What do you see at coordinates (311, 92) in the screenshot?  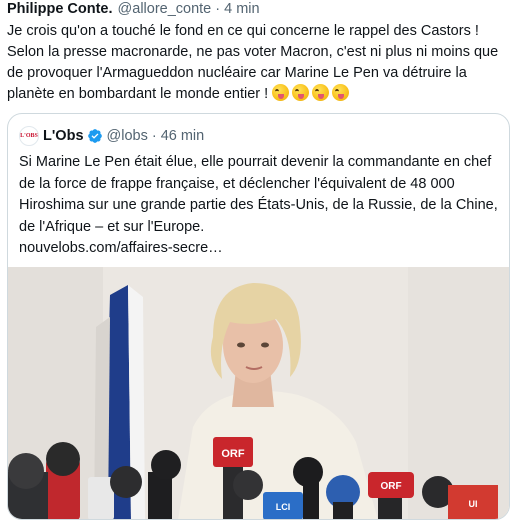 I see `emoji-group` at bounding box center [311, 92].